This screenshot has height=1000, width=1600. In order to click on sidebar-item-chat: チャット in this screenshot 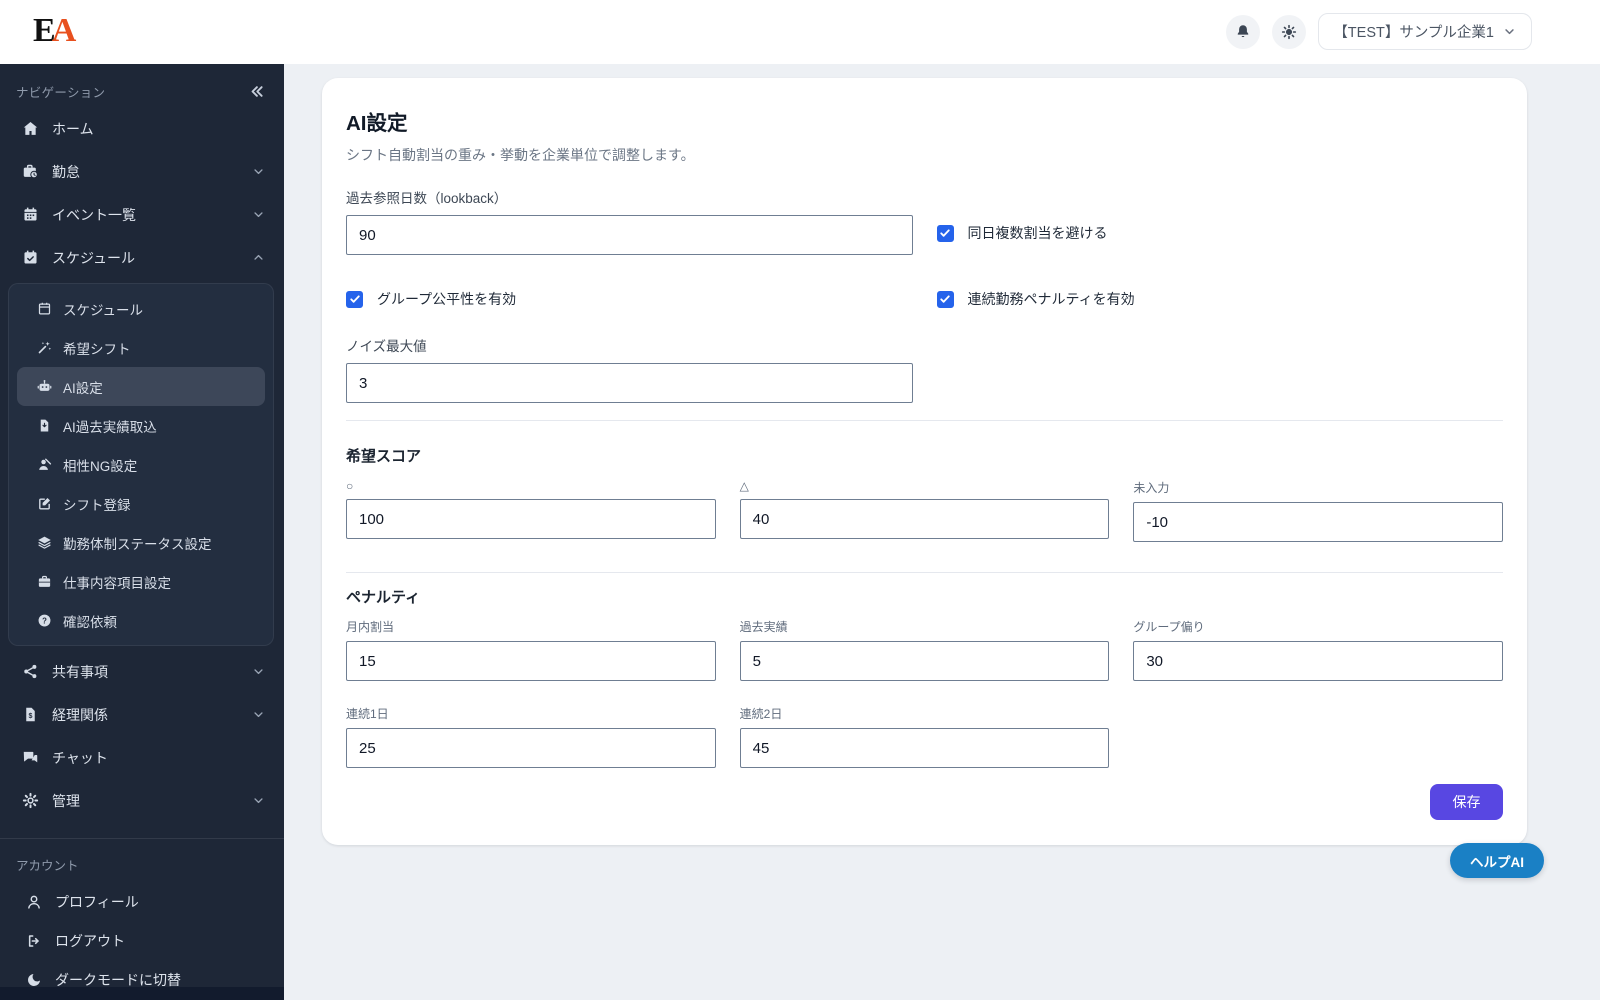, I will do `click(142, 757)`.